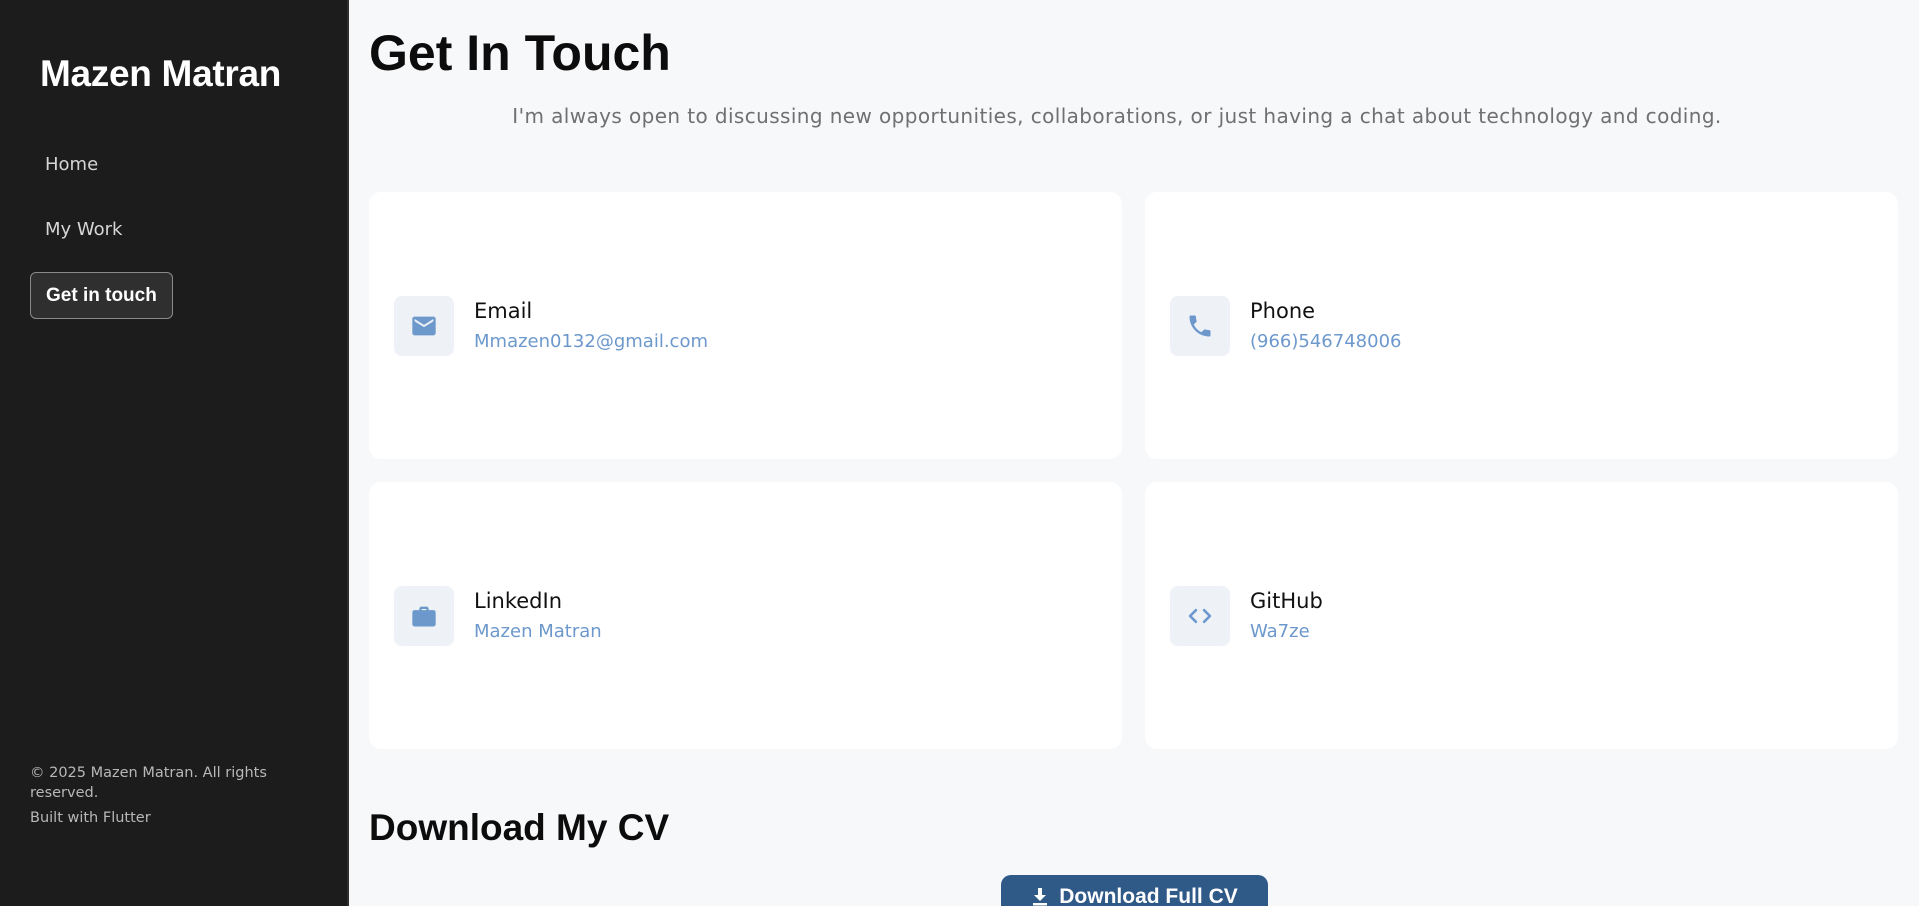  What do you see at coordinates (1200, 325) in the screenshot?
I see `phone-icon` at bounding box center [1200, 325].